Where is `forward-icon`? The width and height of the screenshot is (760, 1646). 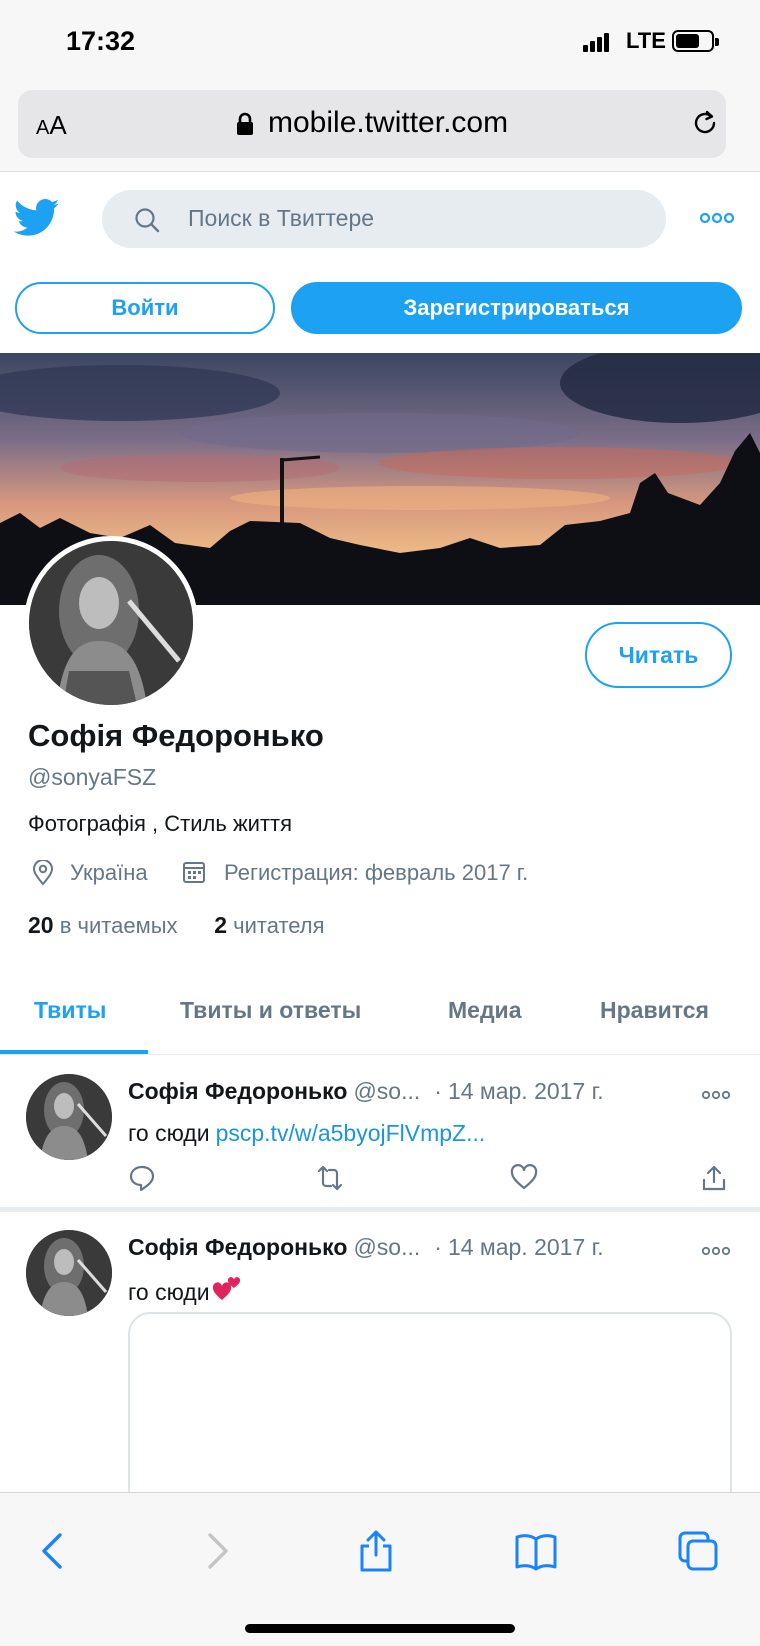
forward-icon is located at coordinates (216, 1551).